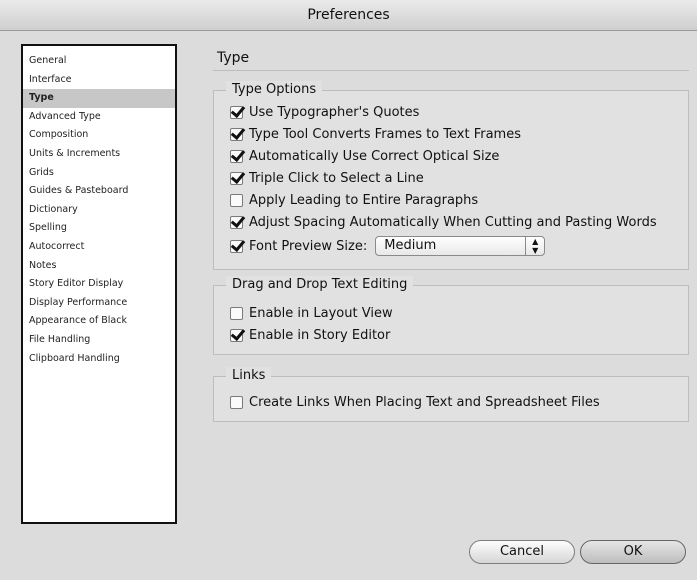 This screenshot has width=697, height=580. What do you see at coordinates (534, 246) in the screenshot?
I see `select-arrows-icon: ▲ ▼` at bounding box center [534, 246].